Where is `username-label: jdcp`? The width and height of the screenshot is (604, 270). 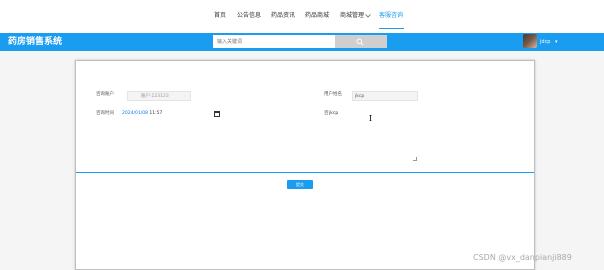 username-label: jdcp is located at coordinates (545, 42).